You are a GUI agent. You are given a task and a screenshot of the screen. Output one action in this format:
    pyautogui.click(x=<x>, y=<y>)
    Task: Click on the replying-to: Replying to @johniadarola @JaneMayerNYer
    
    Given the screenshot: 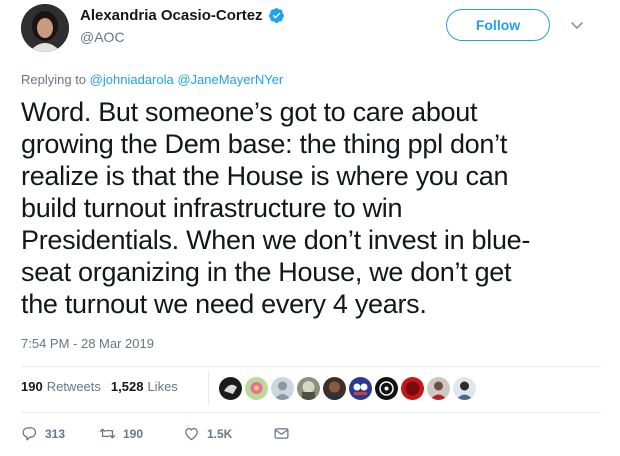 What is the action you would take?
    pyautogui.click(x=152, y=79)
    